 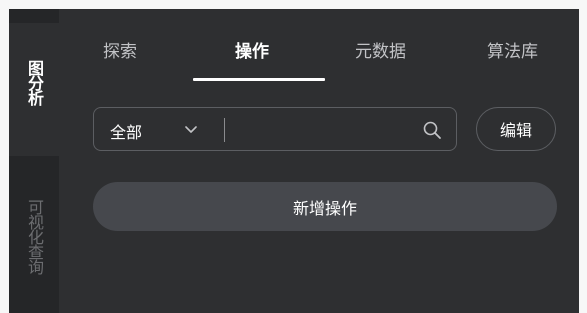 I want to click on rail-item-visual-query: 可视化查询, so click(x=34, y=236).